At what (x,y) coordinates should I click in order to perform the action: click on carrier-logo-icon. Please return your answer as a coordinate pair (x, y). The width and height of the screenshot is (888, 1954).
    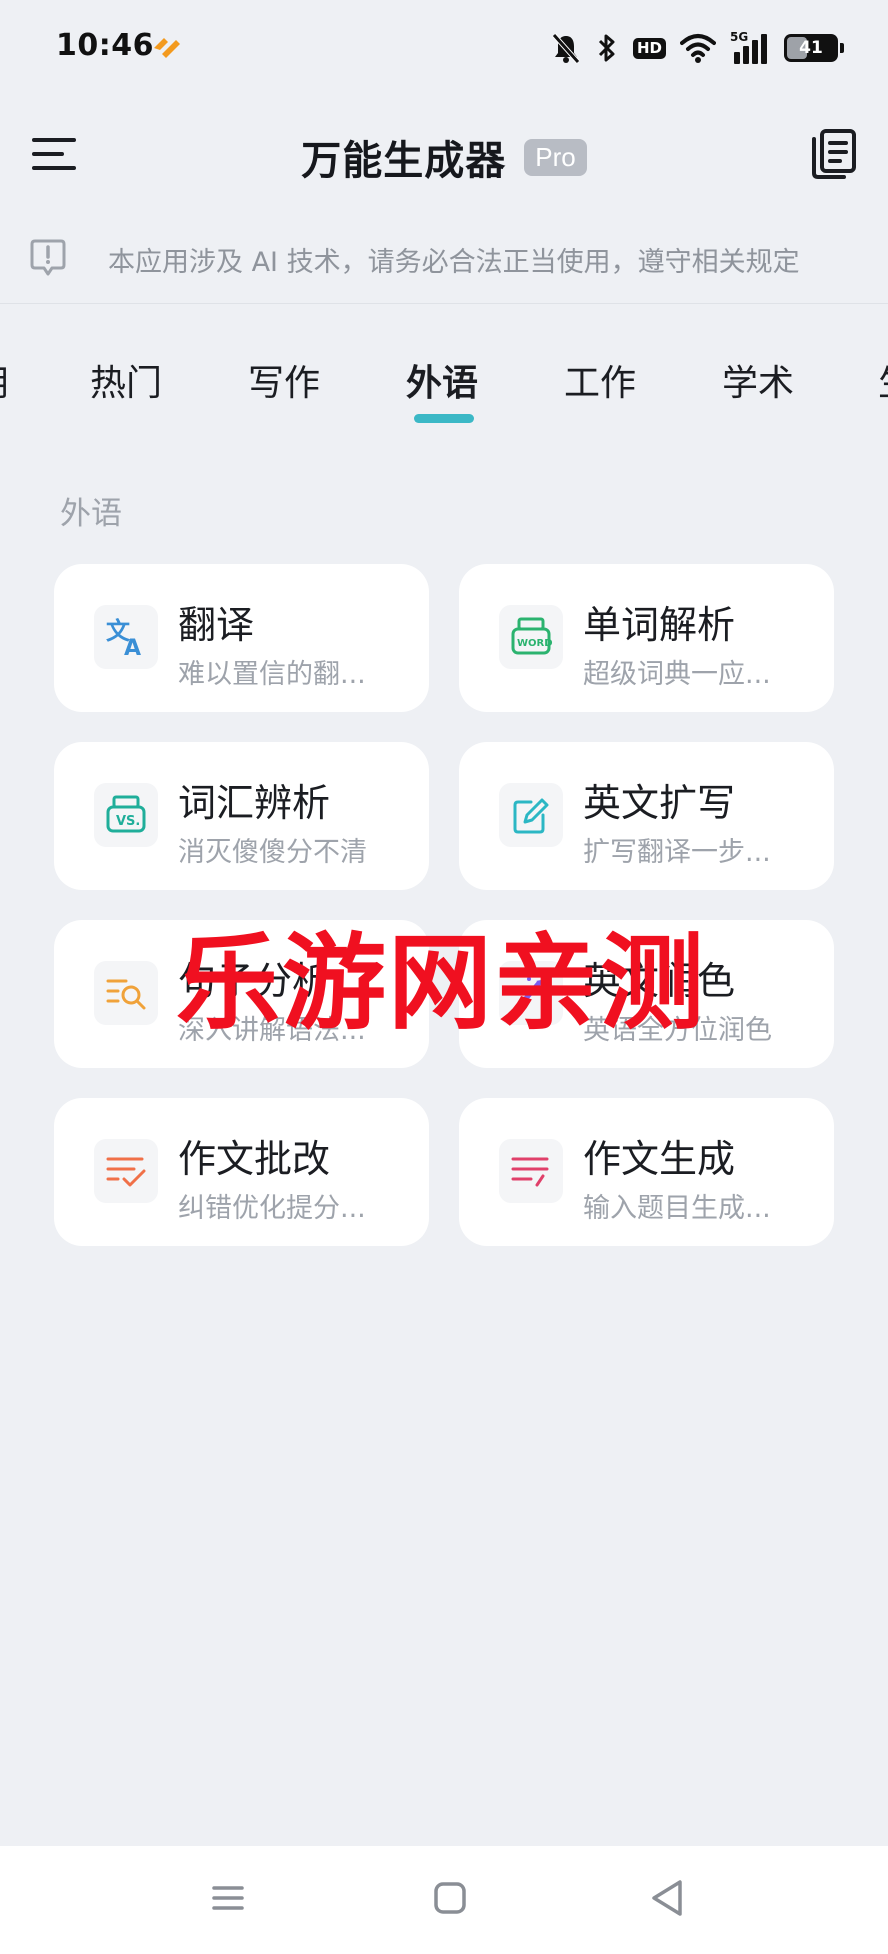
    Looking at the image, I should click on (167, 48).